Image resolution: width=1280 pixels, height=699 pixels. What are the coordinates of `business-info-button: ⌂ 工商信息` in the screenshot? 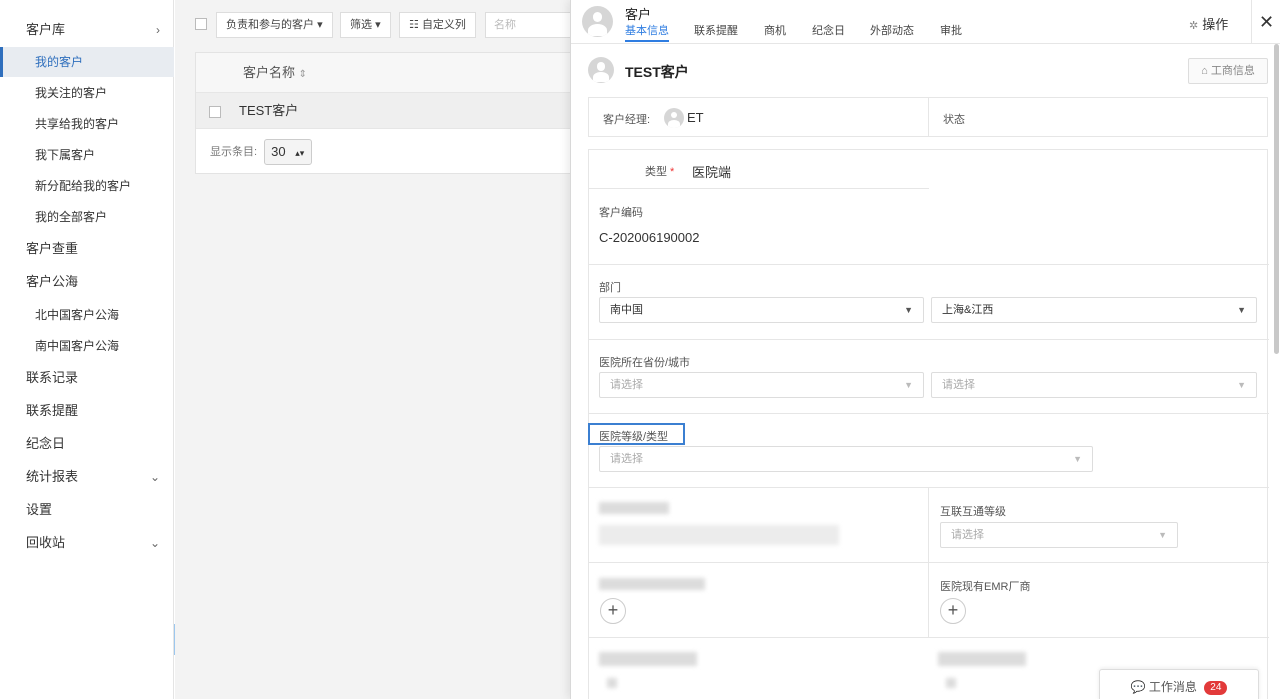 It's located at (1228, 71).